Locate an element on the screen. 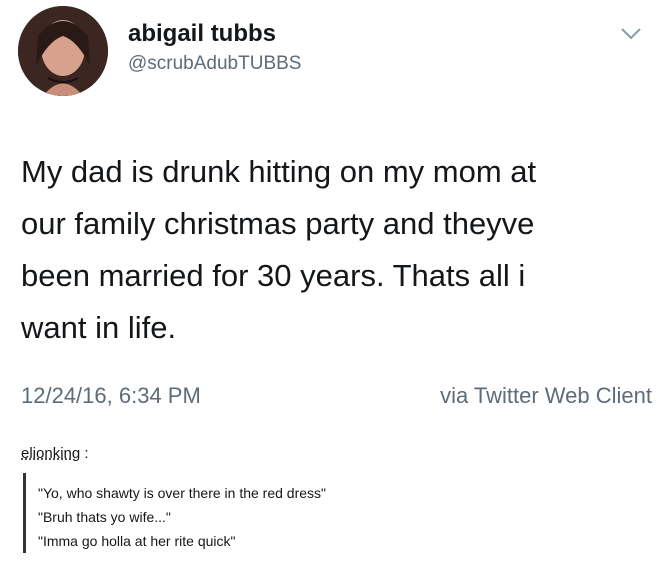  quote-bar is located at coordinates (24, 513).